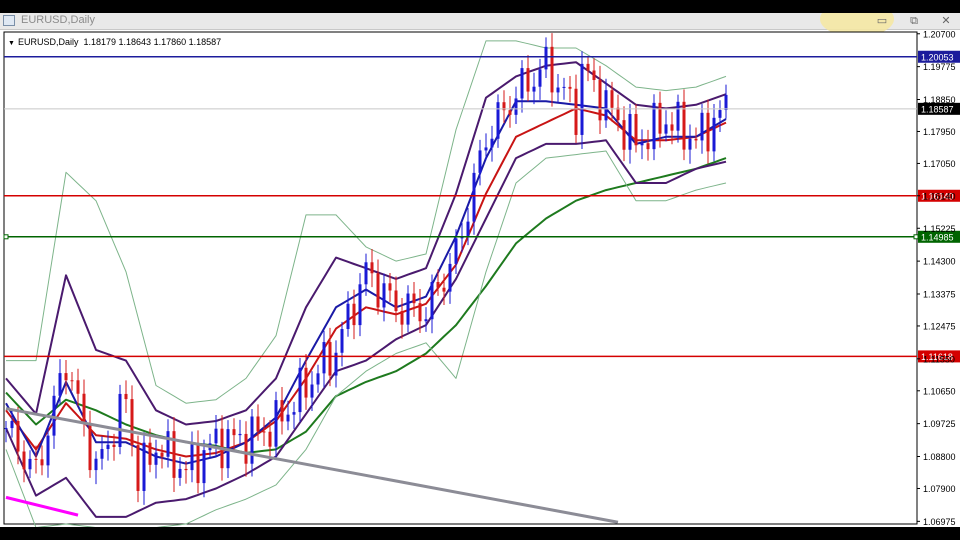  Describe the element at coordinates (939, 229) in the screenshot. I see `y-tick-label: 1.15225` at that location.